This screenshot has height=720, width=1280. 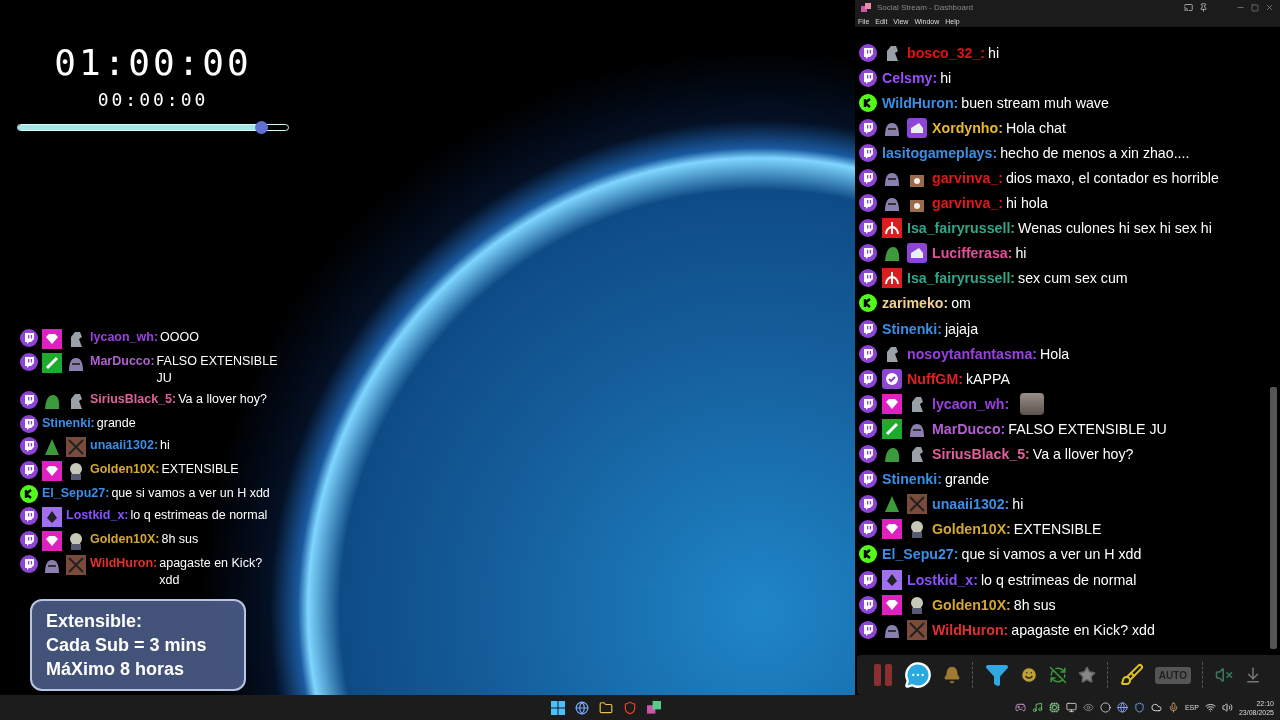 I want to click on username: NuffGM:, so click(x=935, y=378).